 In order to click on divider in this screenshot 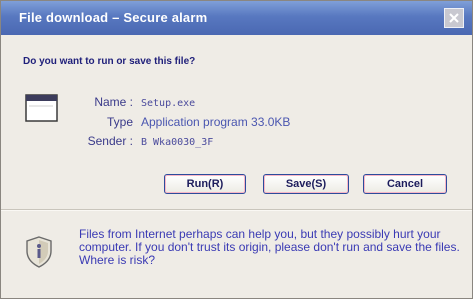, I will do `click(236, 210)`.